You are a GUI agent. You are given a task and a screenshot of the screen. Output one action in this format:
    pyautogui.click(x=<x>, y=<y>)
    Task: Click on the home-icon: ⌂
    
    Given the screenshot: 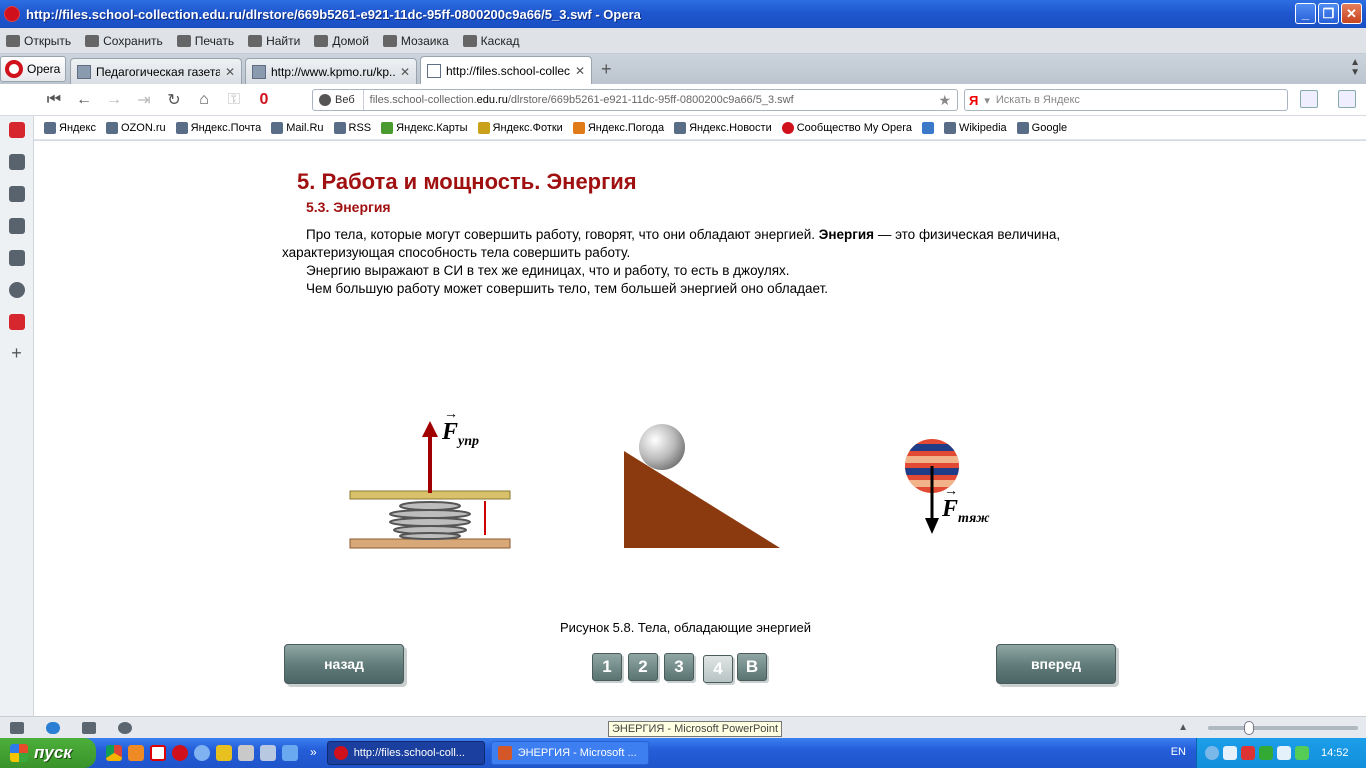 What is the action you would take?
    pyautogui.click(x=204, y=100)
    